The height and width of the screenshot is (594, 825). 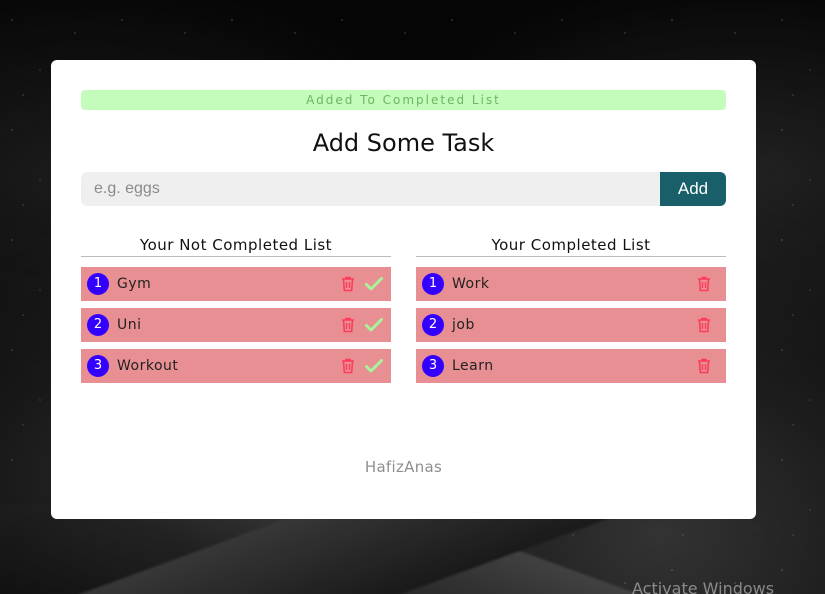 What do you see at coordinates (403, 143) in the screenshot?
I see `page-title: Add Some Task` at bounding box center [403, 143].